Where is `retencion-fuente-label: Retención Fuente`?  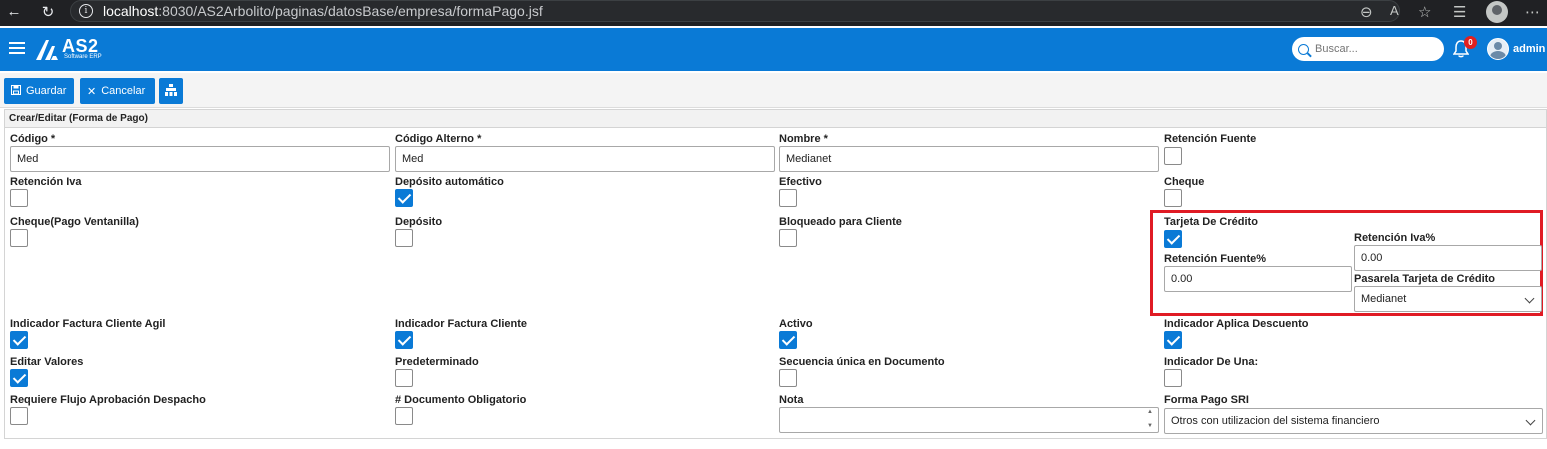
retencion-fuente-label: Retención Fuente is located at coordinates (1210, 139).